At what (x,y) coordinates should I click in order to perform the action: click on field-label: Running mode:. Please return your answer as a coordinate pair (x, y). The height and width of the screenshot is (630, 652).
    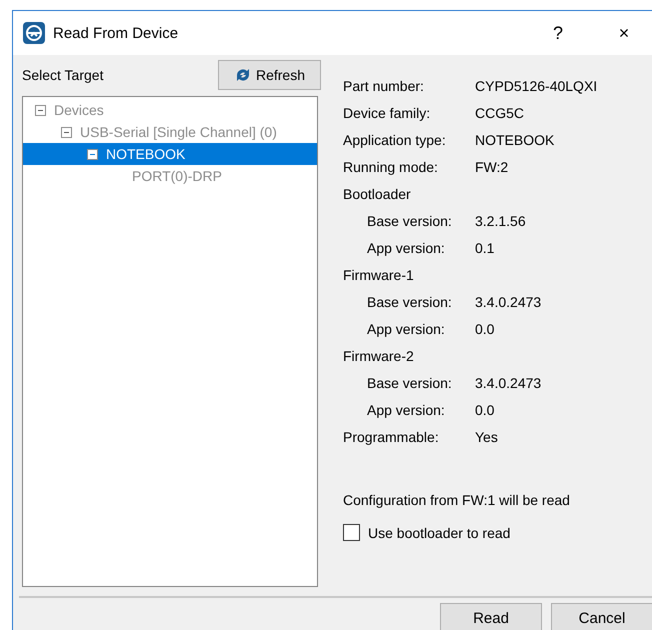
    Looking at the image, I should click on (391, 166).